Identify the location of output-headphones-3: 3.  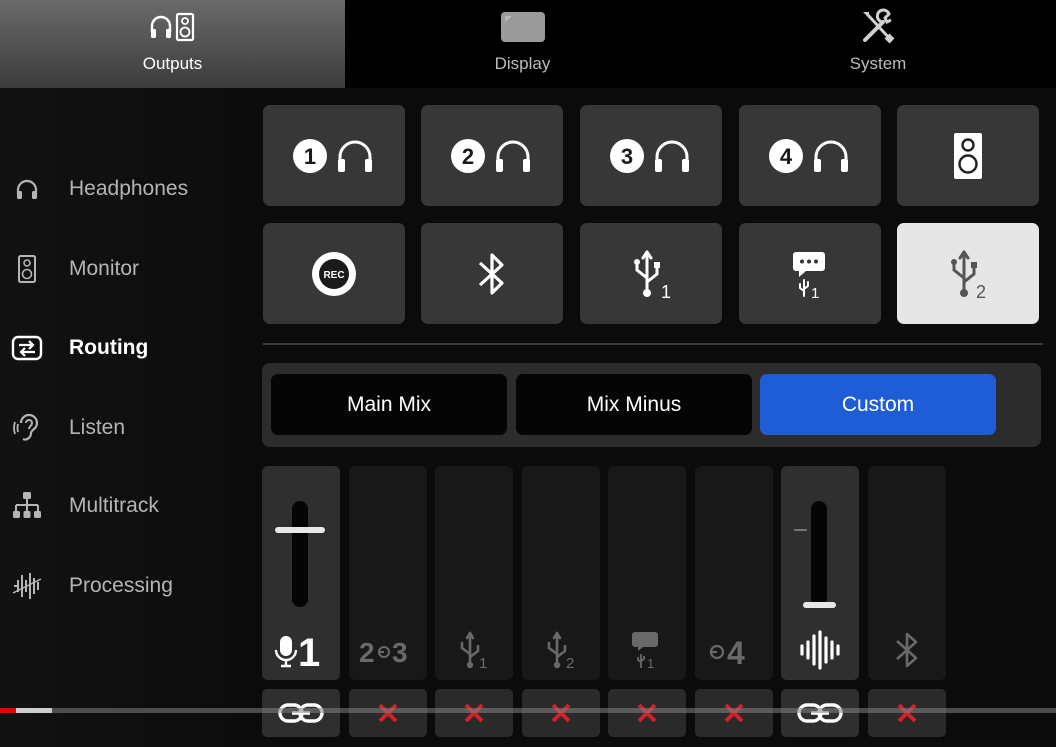
(651, 155).